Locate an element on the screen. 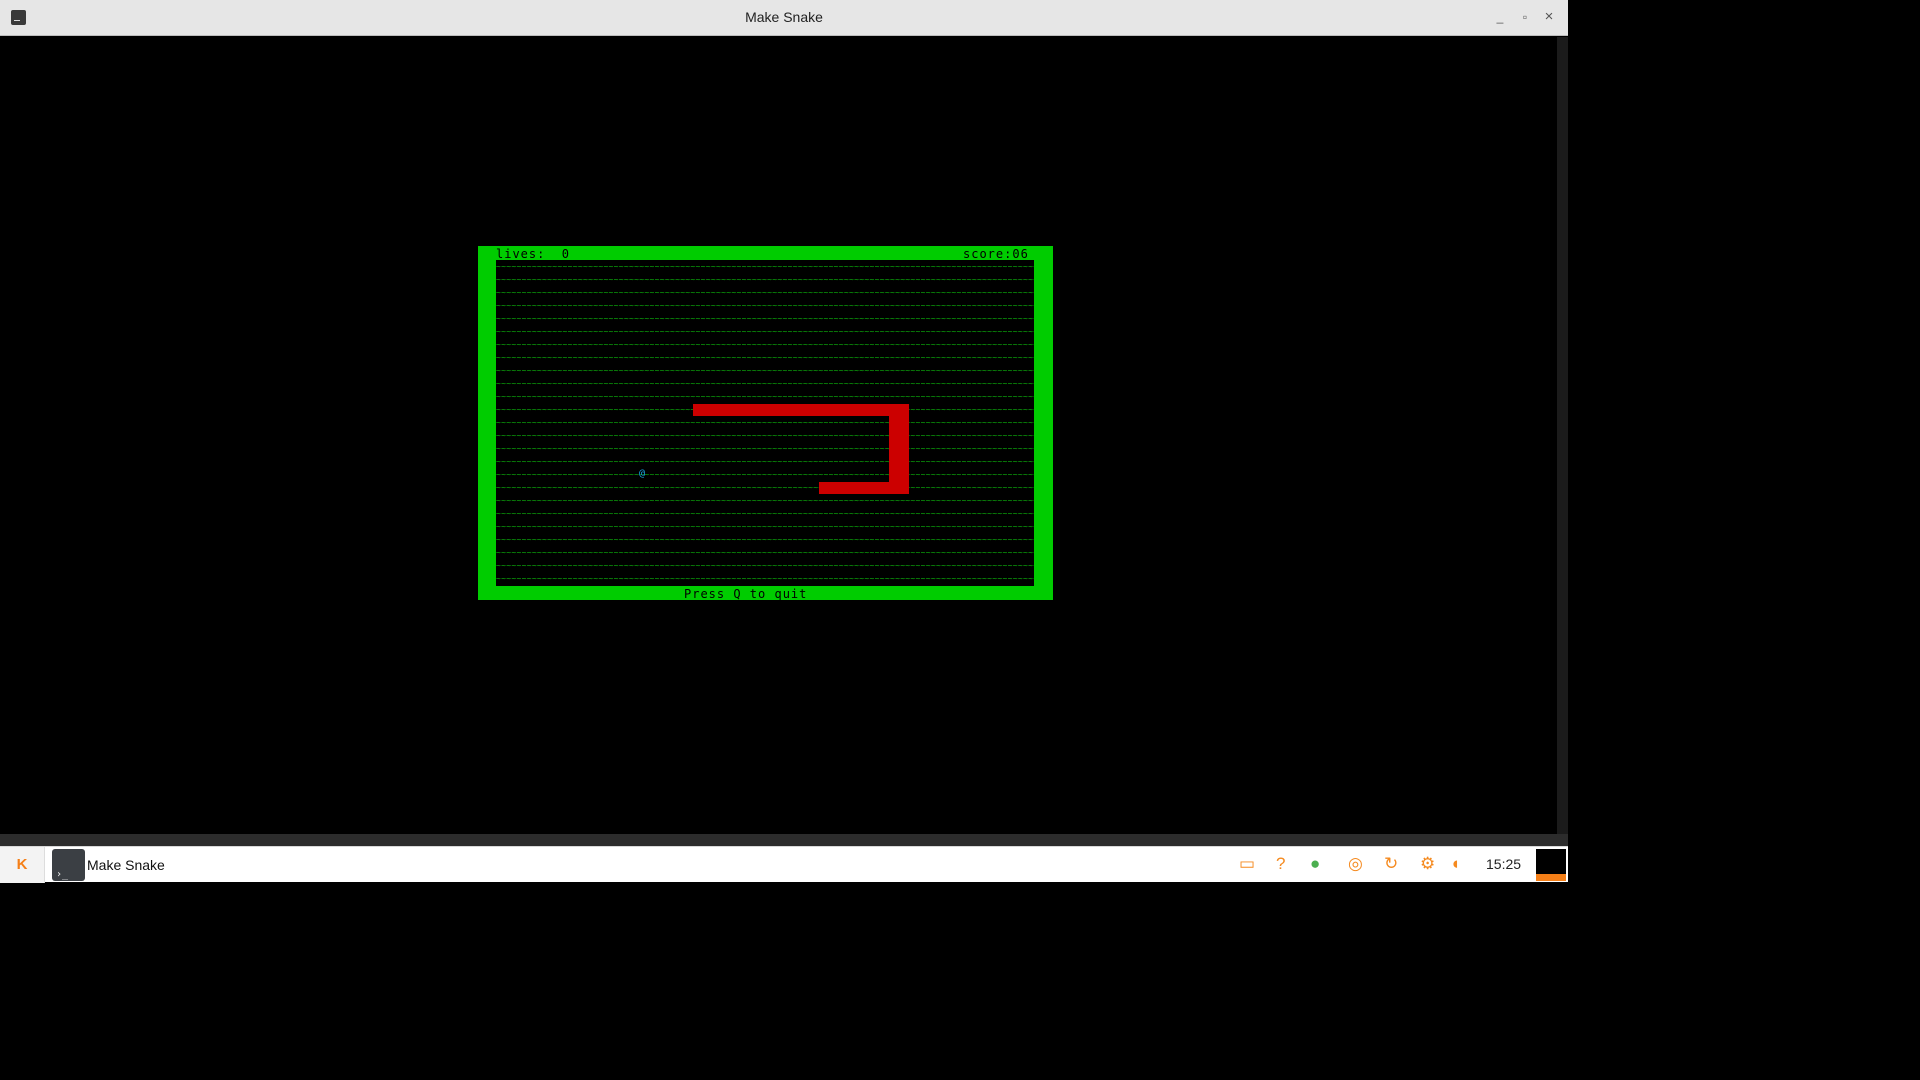 The width and height of the screenshot is (1920, 1080). help-icon: ? is located at coordinates (1280, 864).